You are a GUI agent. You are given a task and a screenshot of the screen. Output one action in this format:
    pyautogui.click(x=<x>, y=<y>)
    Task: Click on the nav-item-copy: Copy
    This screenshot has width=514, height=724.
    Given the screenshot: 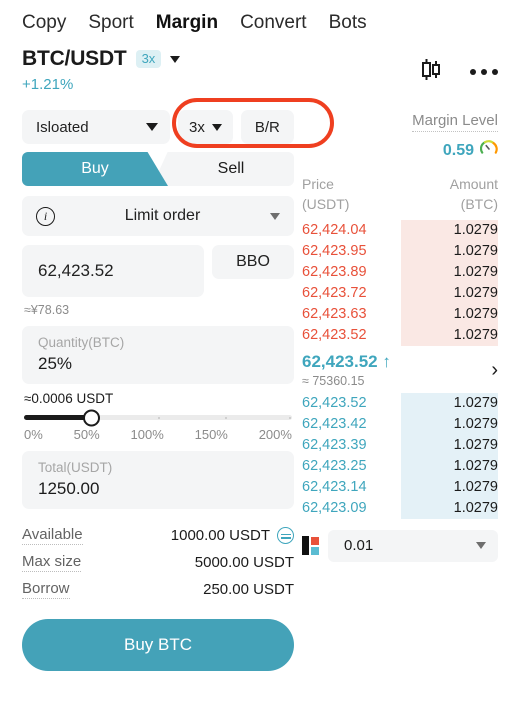 What is the action you would take?
    pyautogui.click(x=44, y=23)
    